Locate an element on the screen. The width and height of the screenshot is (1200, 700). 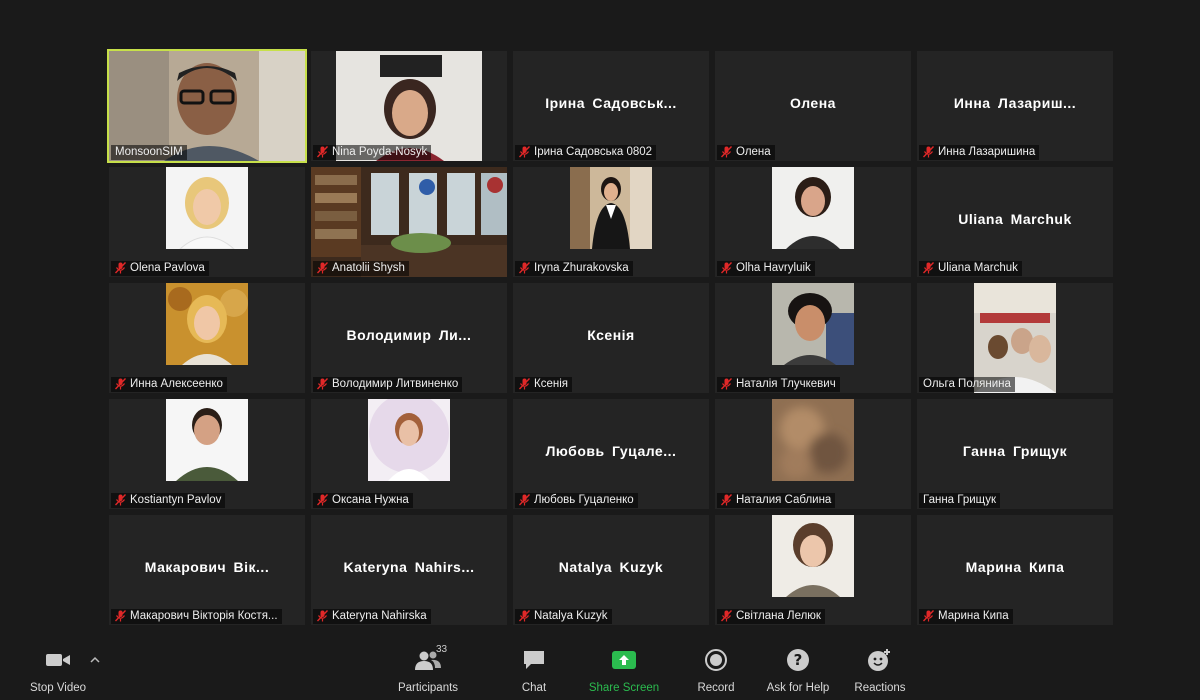
photo-woman-smiling is located at coordinates (813, 324).